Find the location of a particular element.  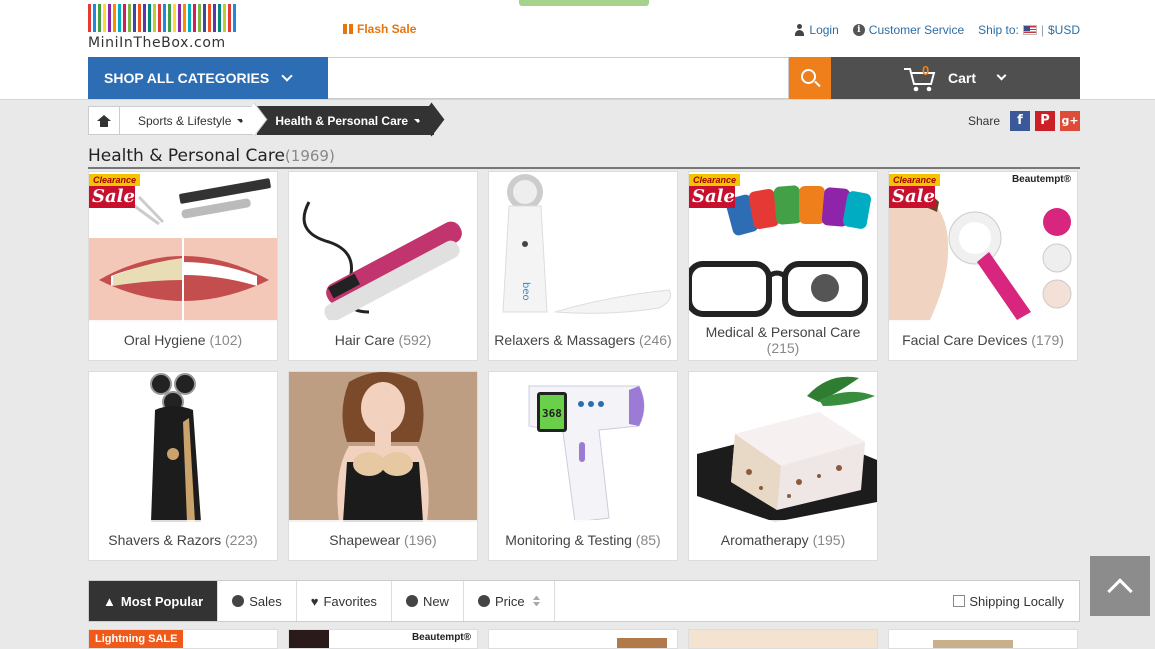

sort-price: Price is located at coordinates (509, 601).